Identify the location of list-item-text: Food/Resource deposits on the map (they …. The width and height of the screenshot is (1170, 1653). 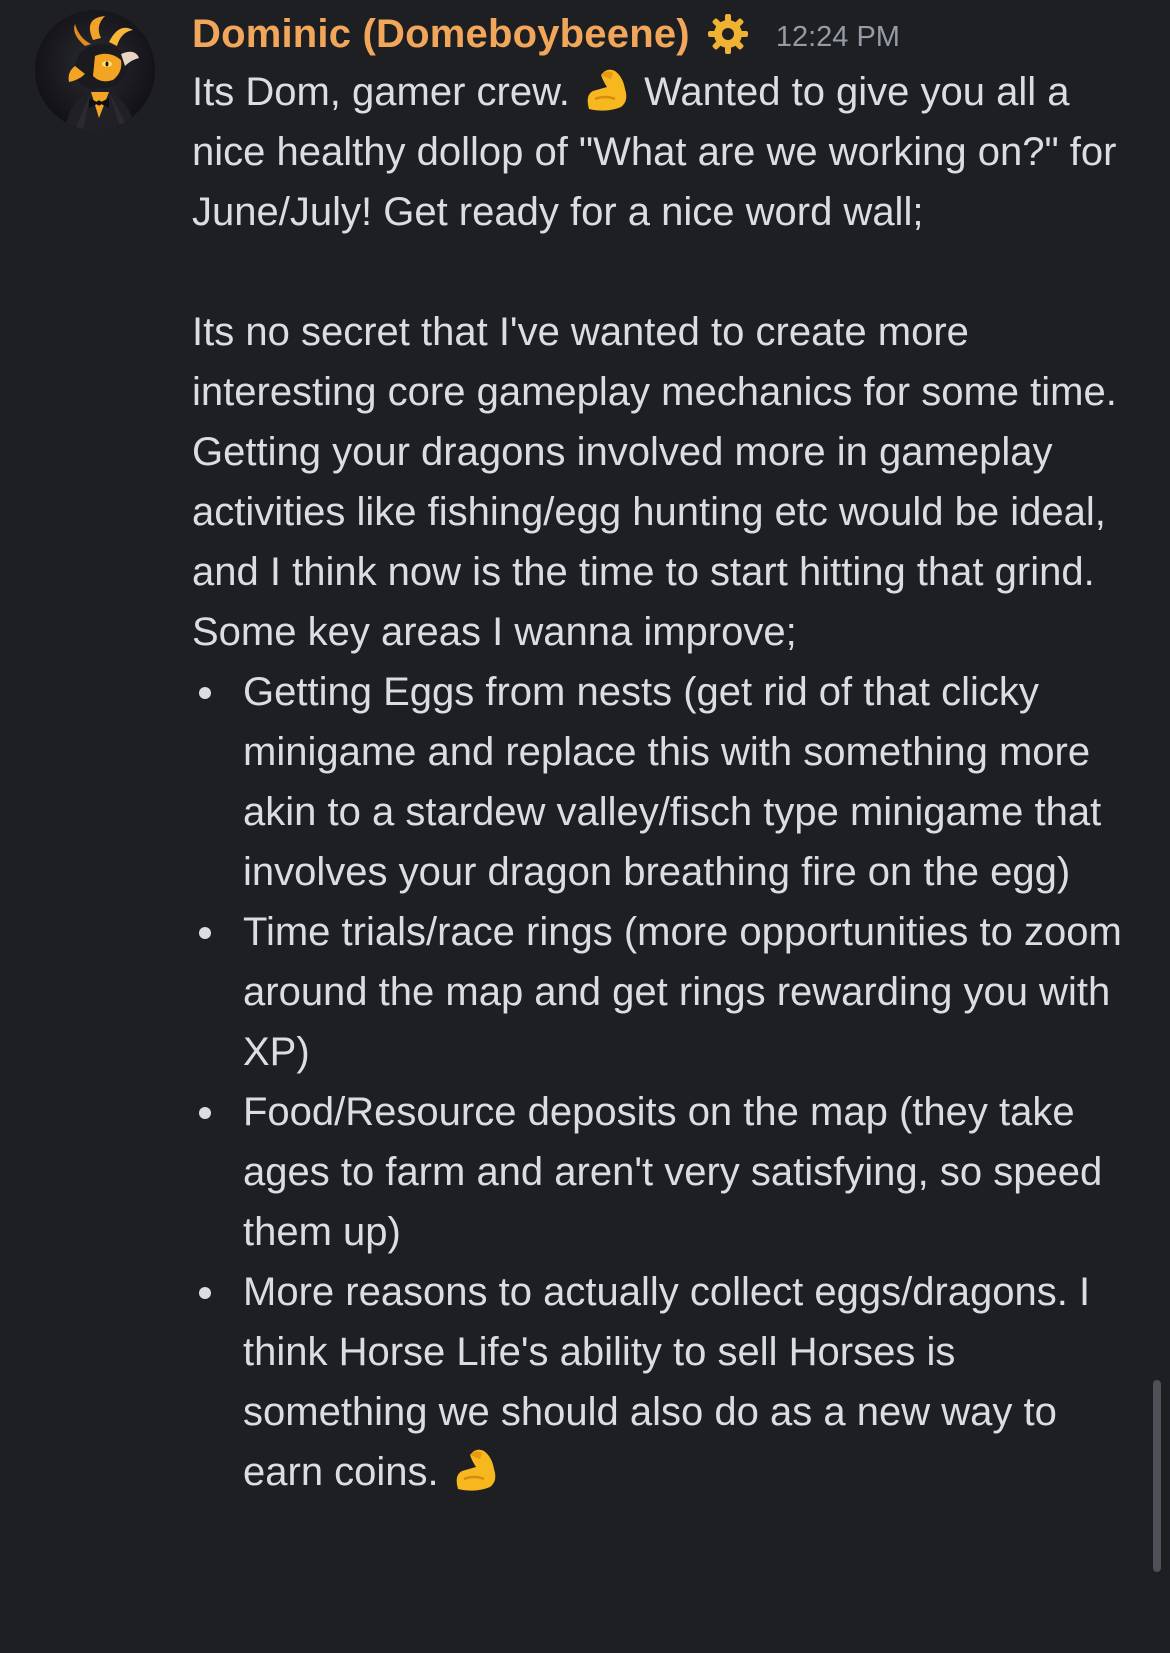
(673, 1172).